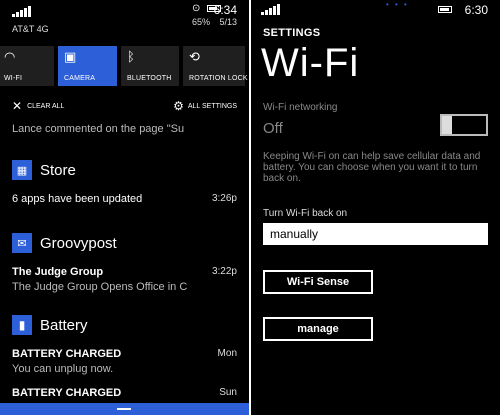  I want to click on quick-action-label: CAMERA, so click(80, 78).